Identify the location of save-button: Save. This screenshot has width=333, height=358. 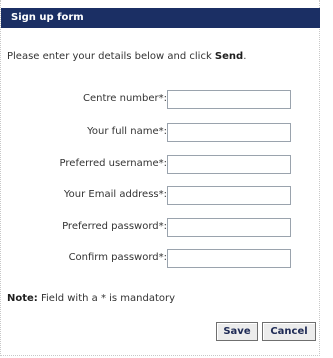
(237, 331).